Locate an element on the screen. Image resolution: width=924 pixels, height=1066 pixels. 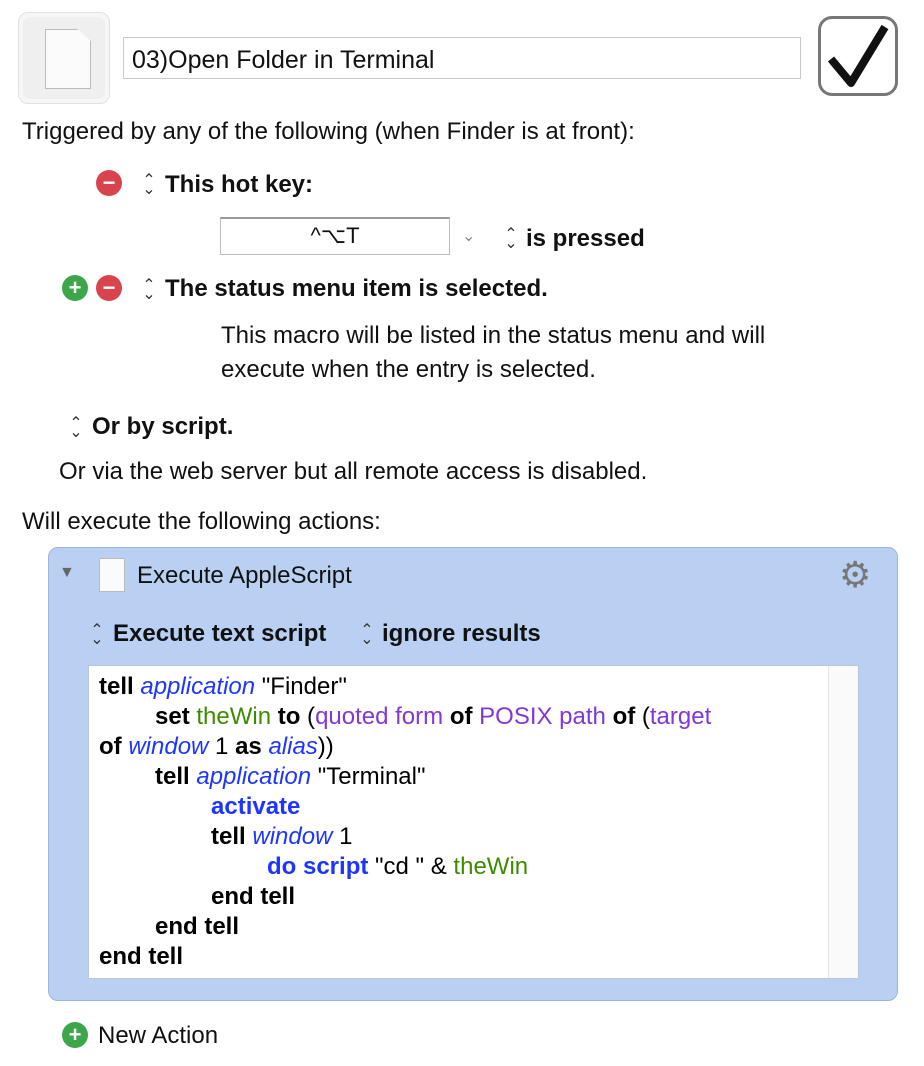
script-trigger-stepper-icon: ⌃ ⌄ is located at coordinates (76, 428).